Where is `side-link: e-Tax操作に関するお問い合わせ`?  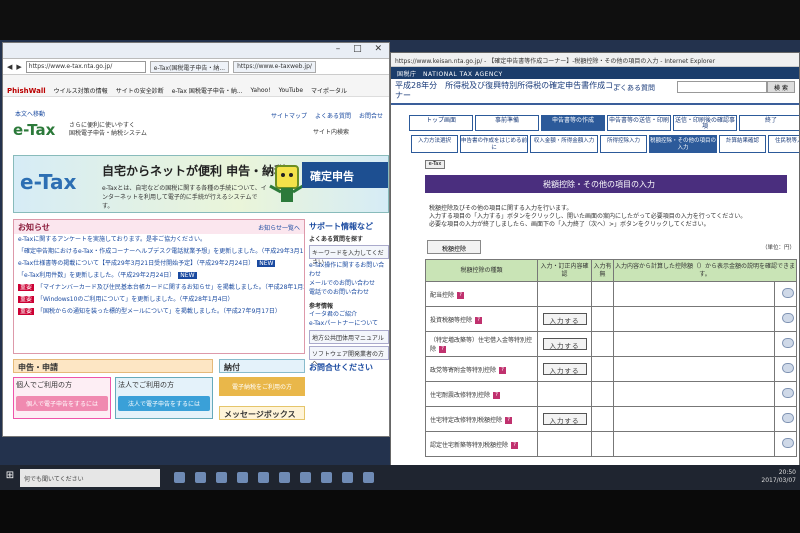 side-link: e-Tax操作に関するお問い合わせ is located at coordinates (349, 270).